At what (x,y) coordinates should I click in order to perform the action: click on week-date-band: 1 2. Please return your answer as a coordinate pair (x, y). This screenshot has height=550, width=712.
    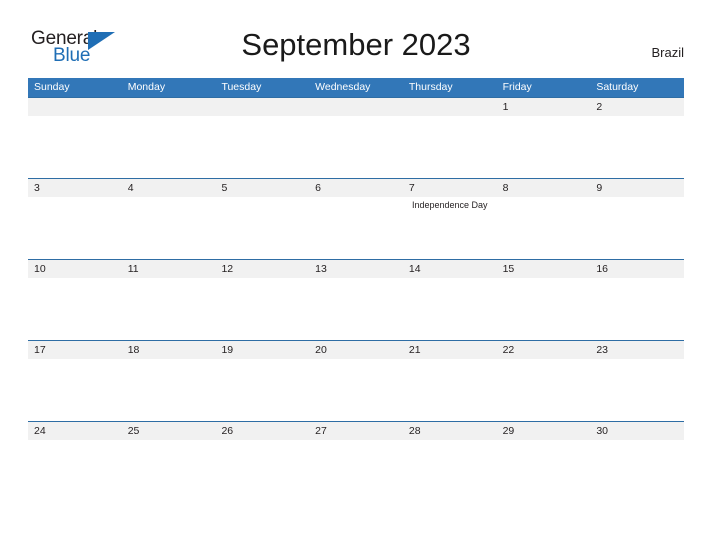
    Looking at the image, I should click on (356, 106).